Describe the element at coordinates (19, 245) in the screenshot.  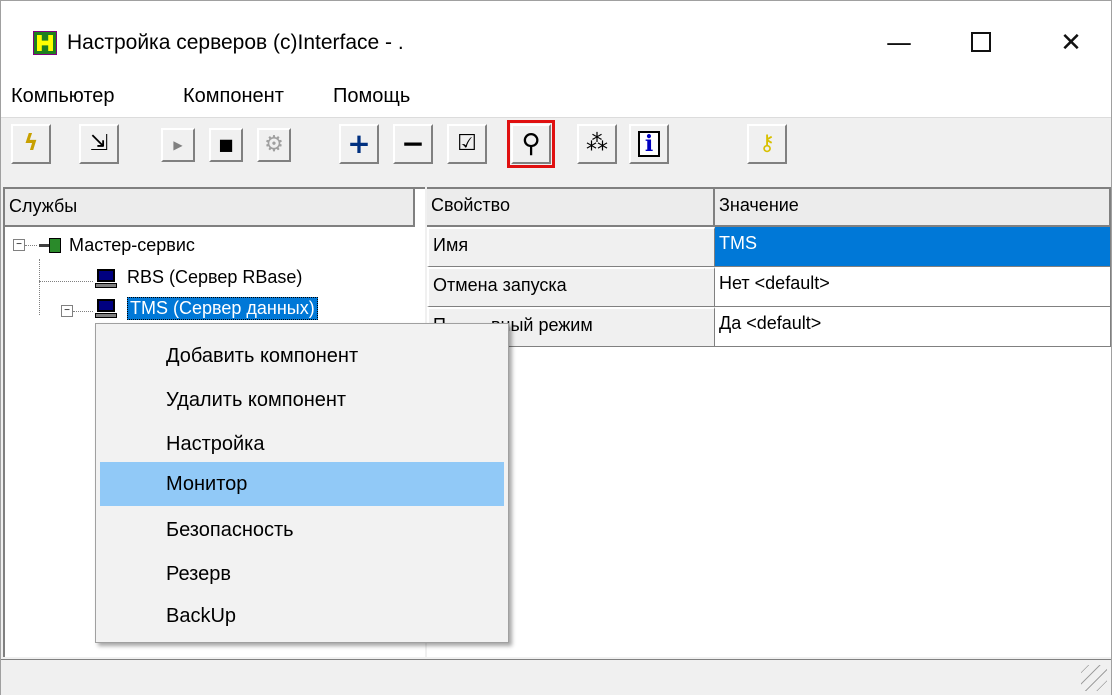
I see `tree-expander-root: −` at that location.